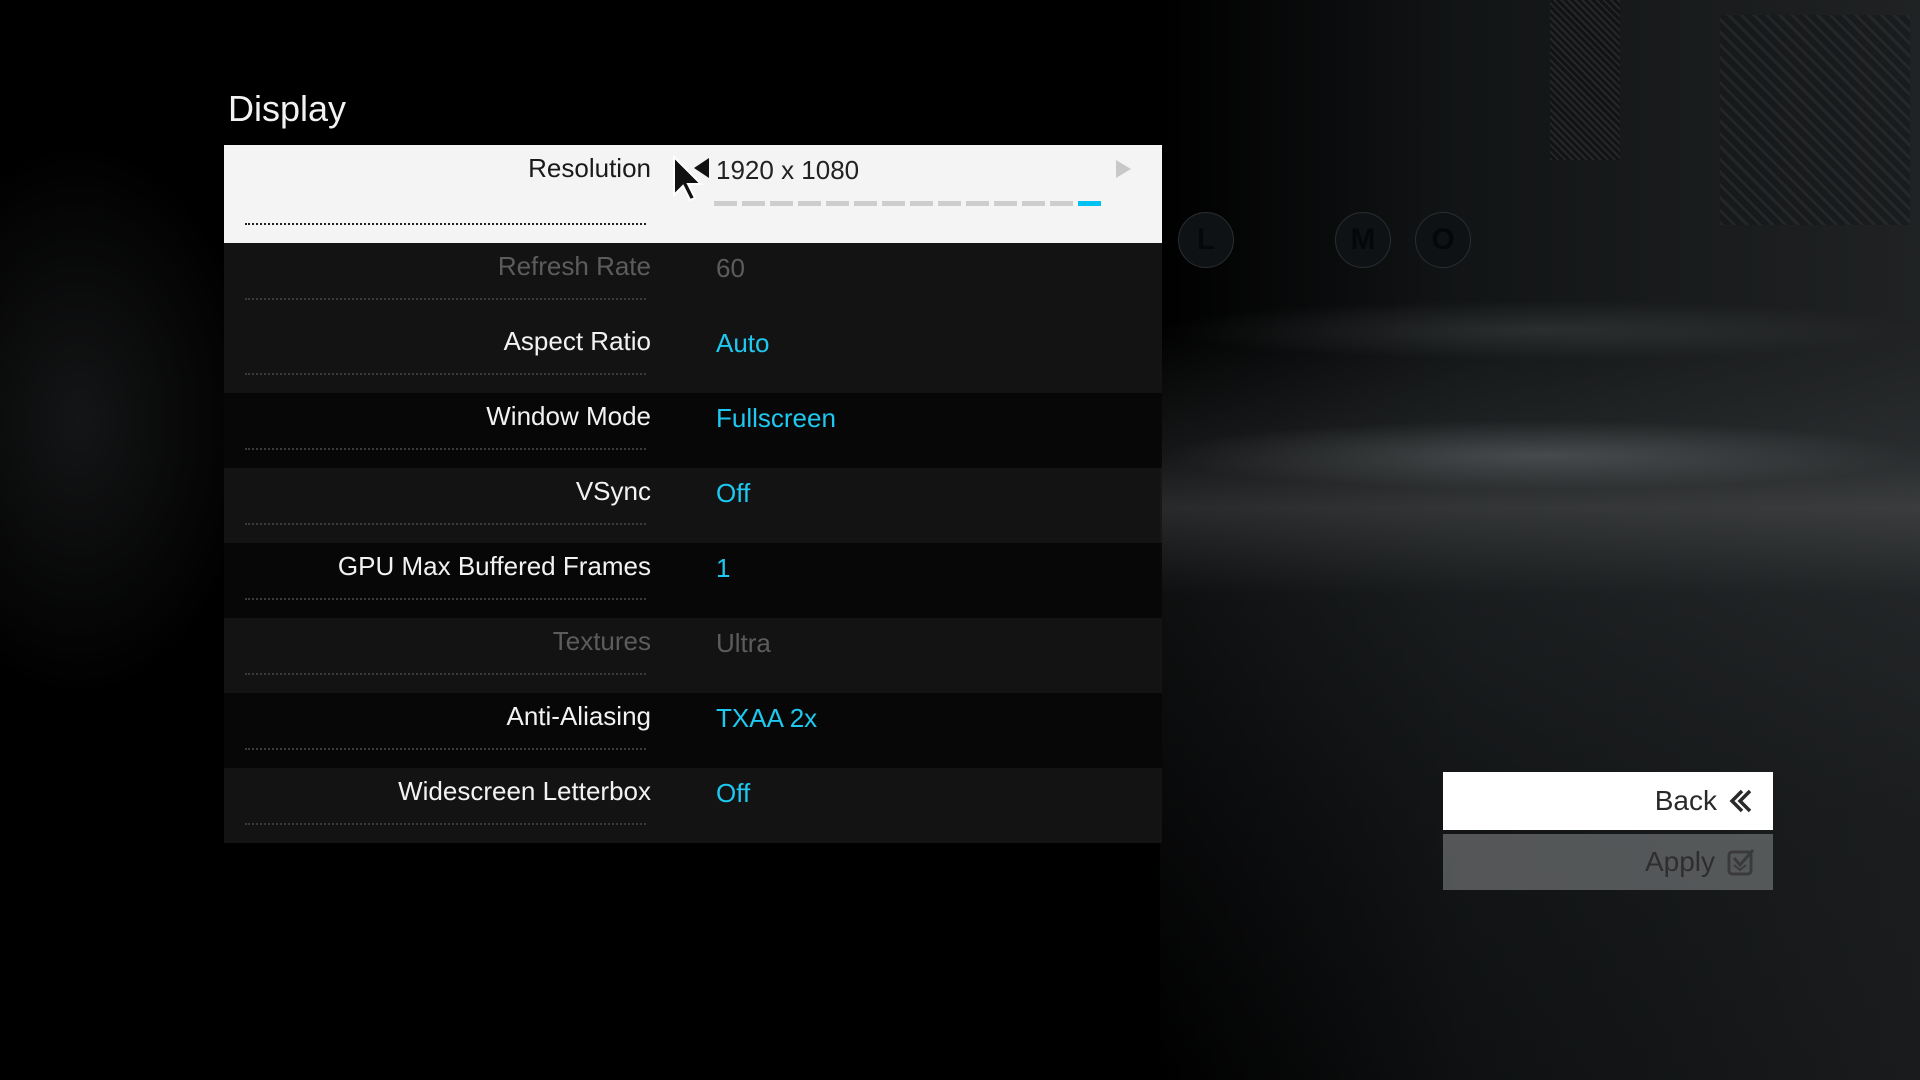  What do you see at coordinates (494, 566) in the screenshot?
I see `setting-label: GPU Max Buffered Frames` at bounding box center [494, 566].